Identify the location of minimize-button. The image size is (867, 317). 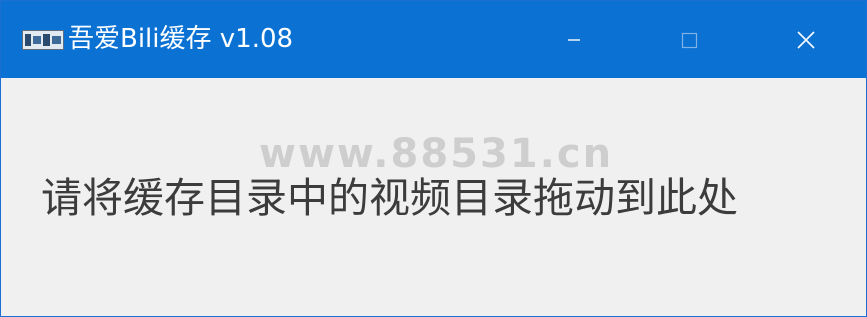
(574, 39).